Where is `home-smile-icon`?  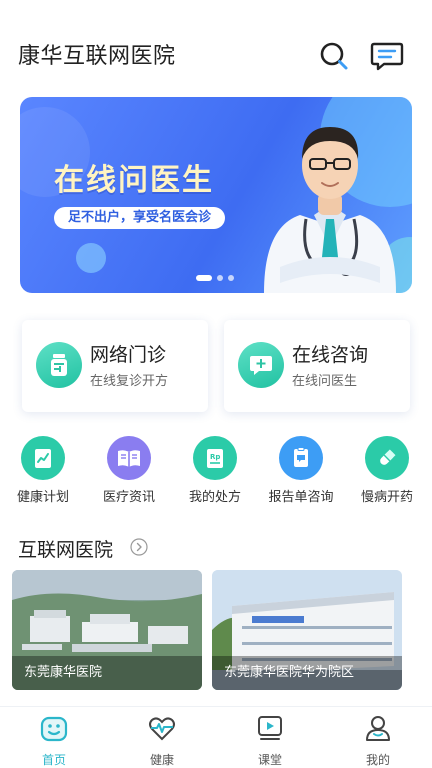 home-smile-icon is located at coordinates (54, 729).